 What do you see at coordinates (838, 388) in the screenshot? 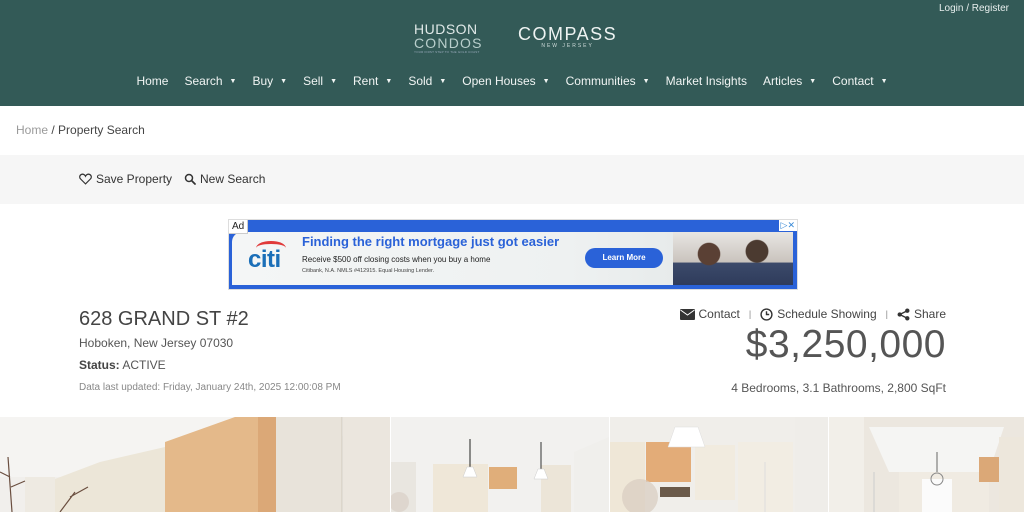
I see `property-specs: 4 Bedrooms, 3.1 Bathrooms, 2,800 SqFt` at bounding box center [838, 388].